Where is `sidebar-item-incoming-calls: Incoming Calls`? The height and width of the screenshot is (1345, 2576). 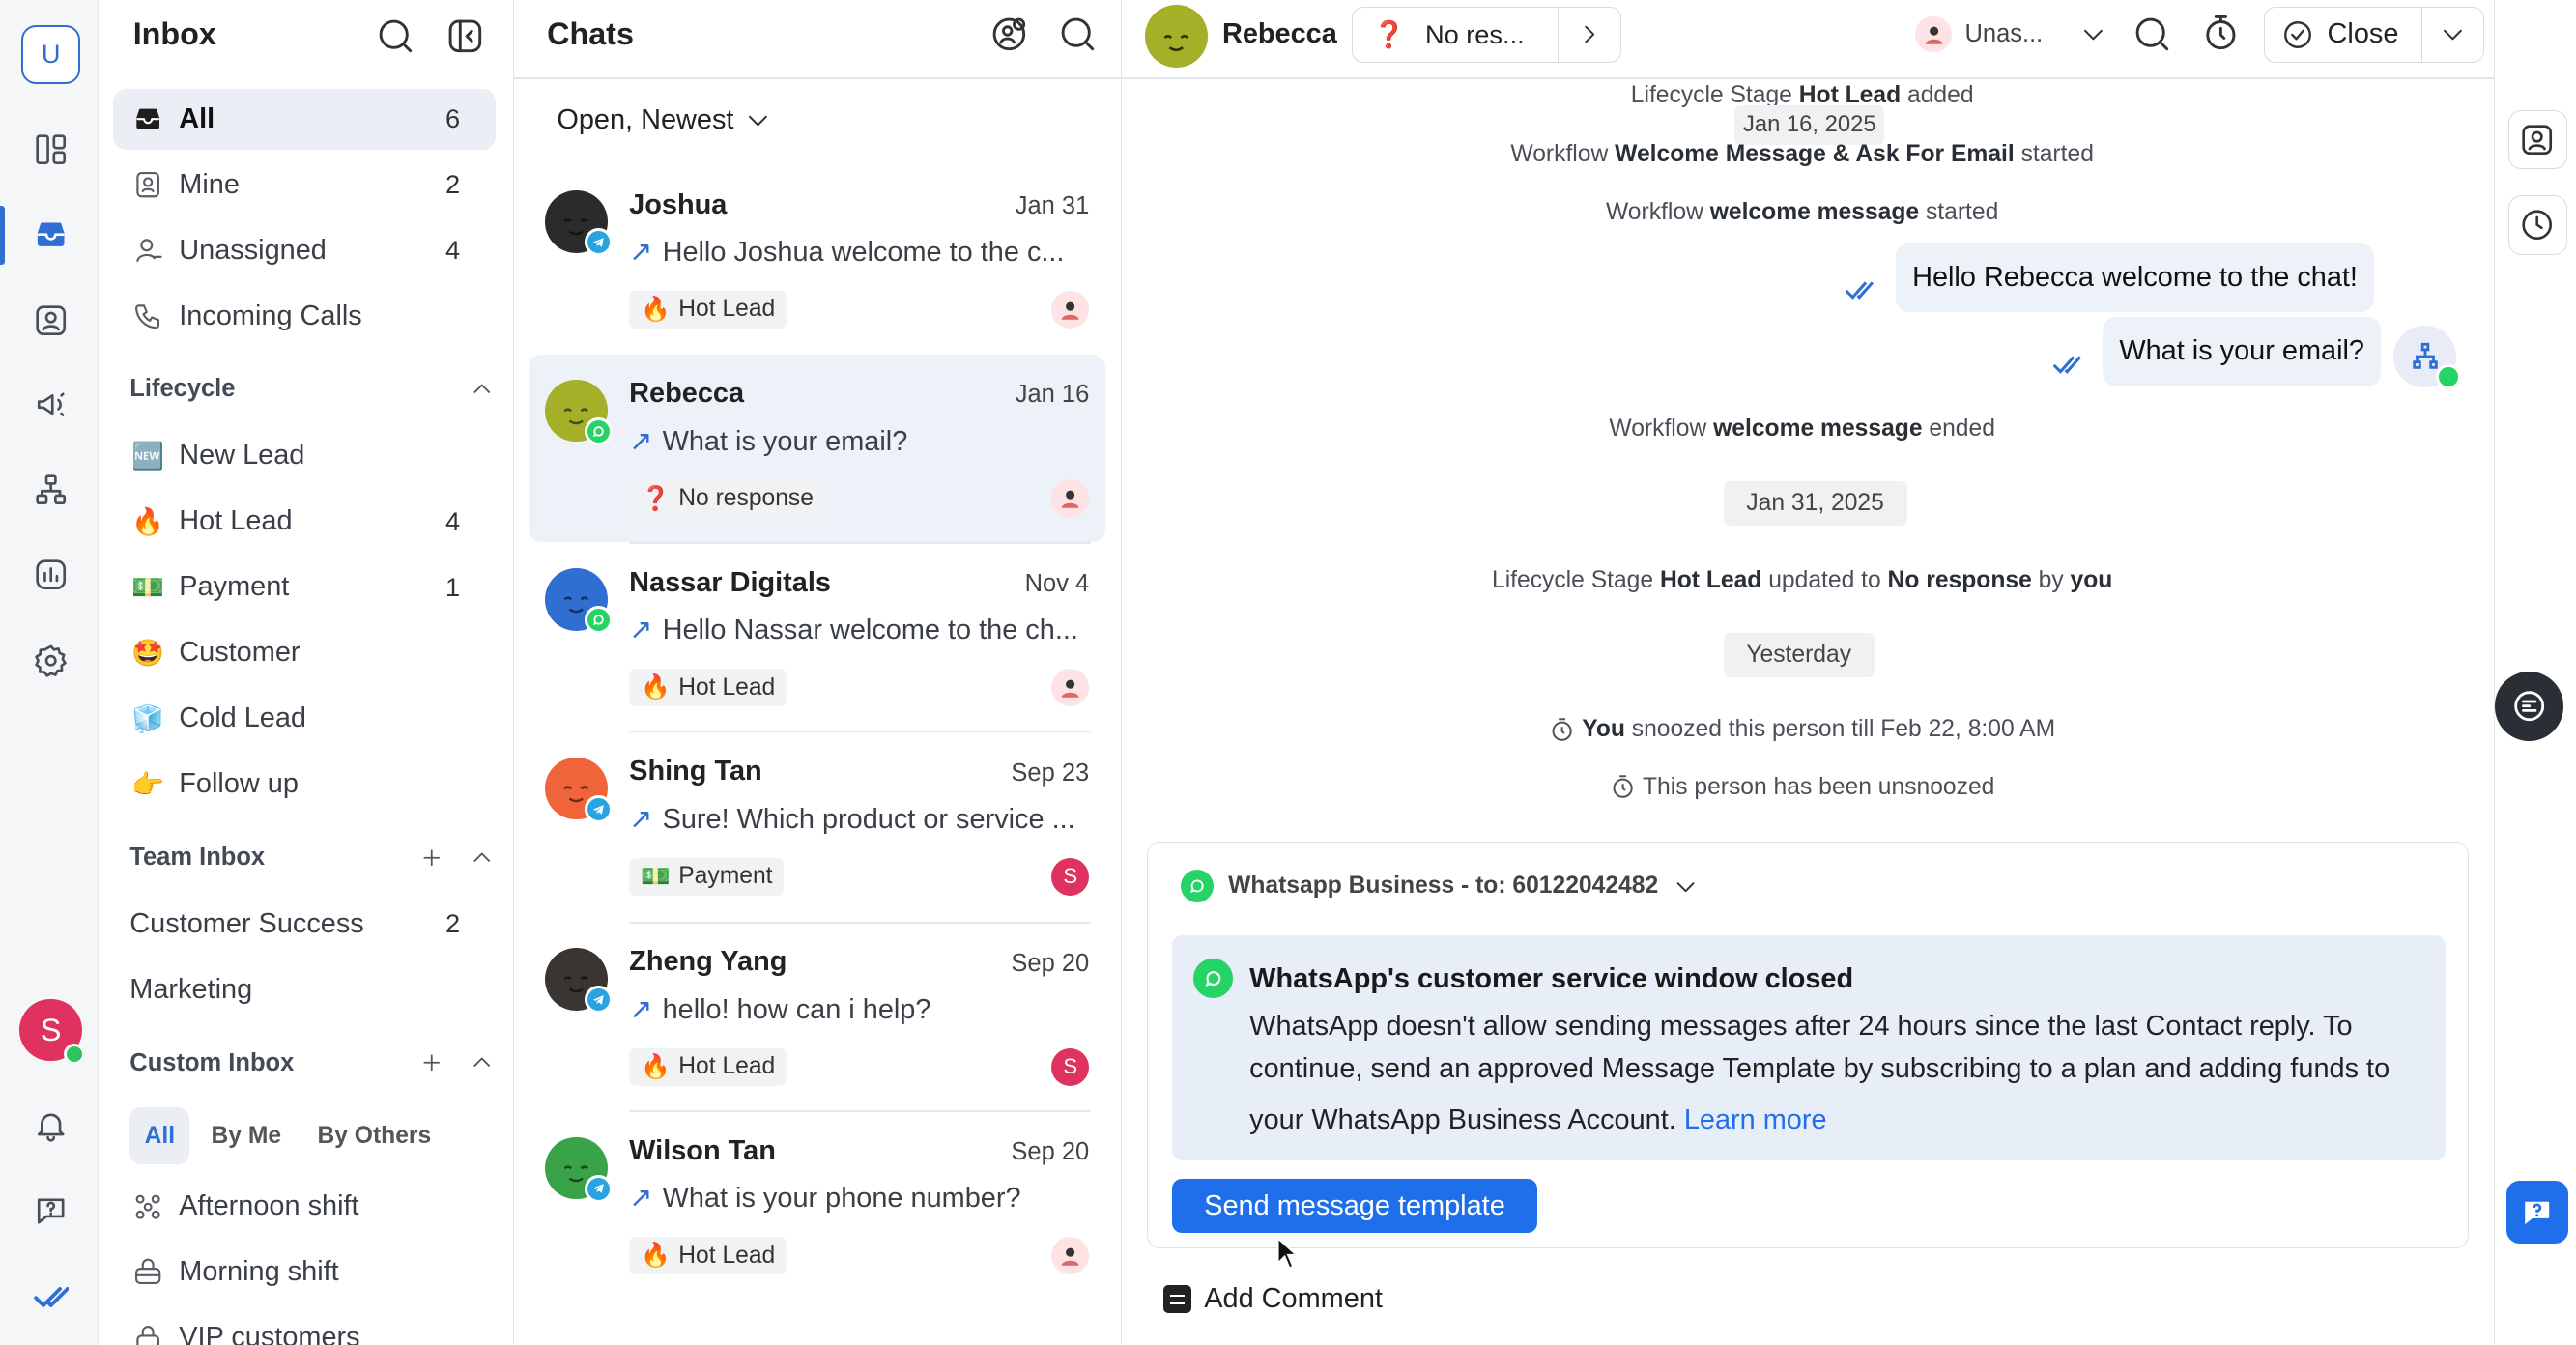 sidebar-item-incoming-calls: Incoming Calls is located at coordinates (304, 316).